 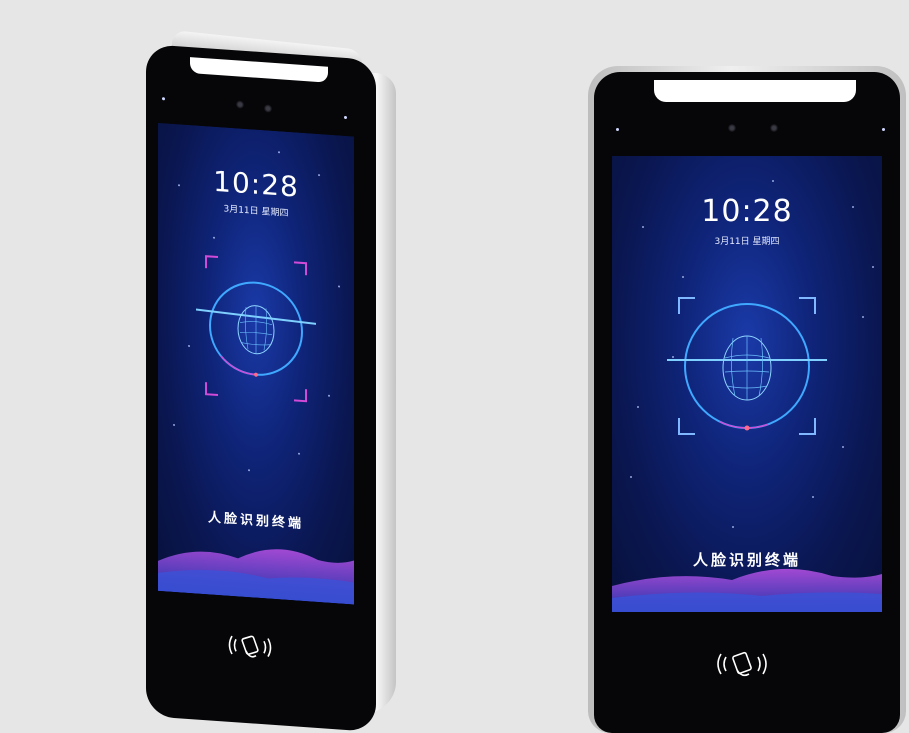 I want to click on clock-time: 10:28, so click(x=747, y=211).